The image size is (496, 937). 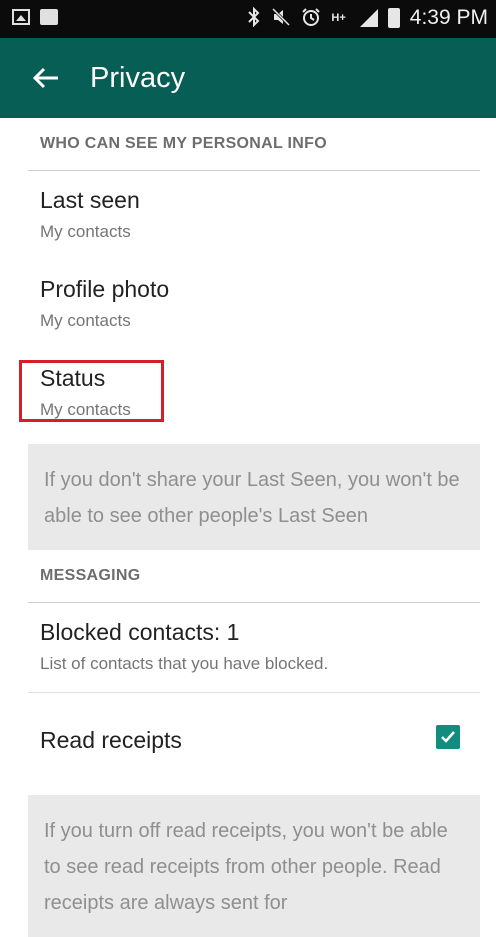 I want to click on pref-last-seen: Last seen My contacts, so click(x=254, y=215).